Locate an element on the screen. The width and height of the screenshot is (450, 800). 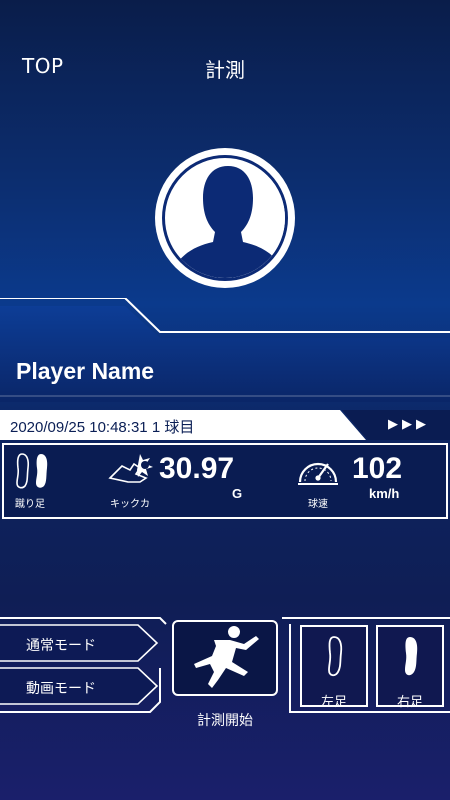
left-foot-icon is located at coordinates (335, 656).